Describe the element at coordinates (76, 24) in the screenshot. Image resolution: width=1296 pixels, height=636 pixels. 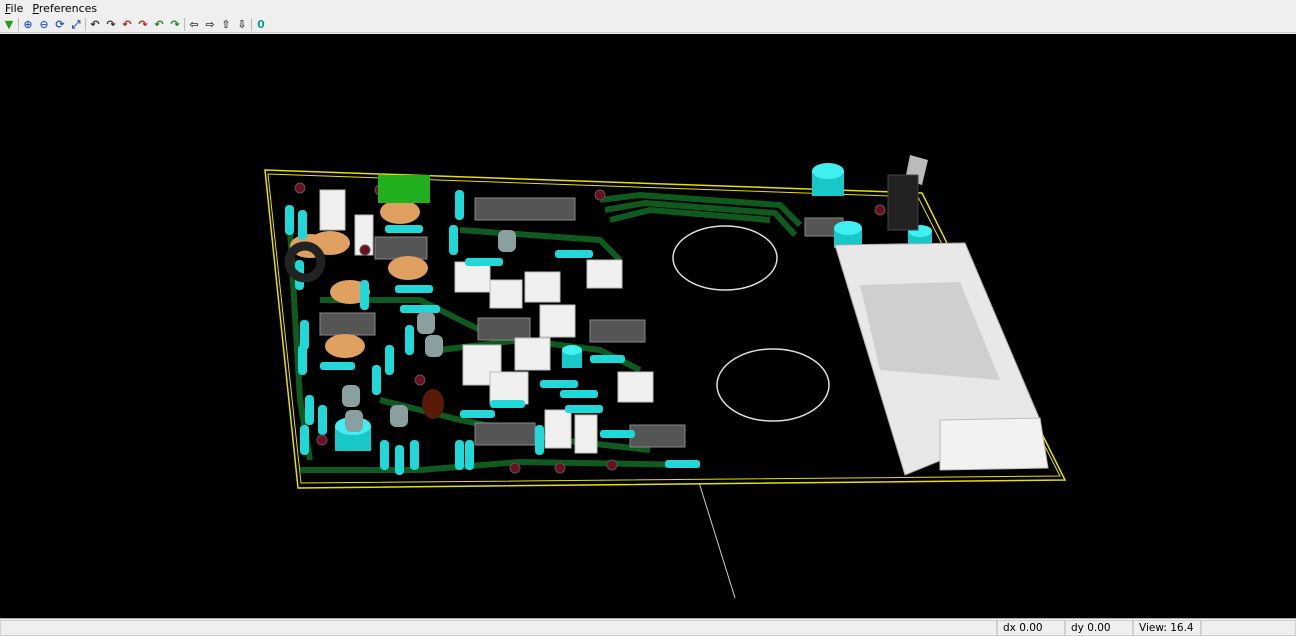
I see `zoom-fit-button: ⤢` at that location.